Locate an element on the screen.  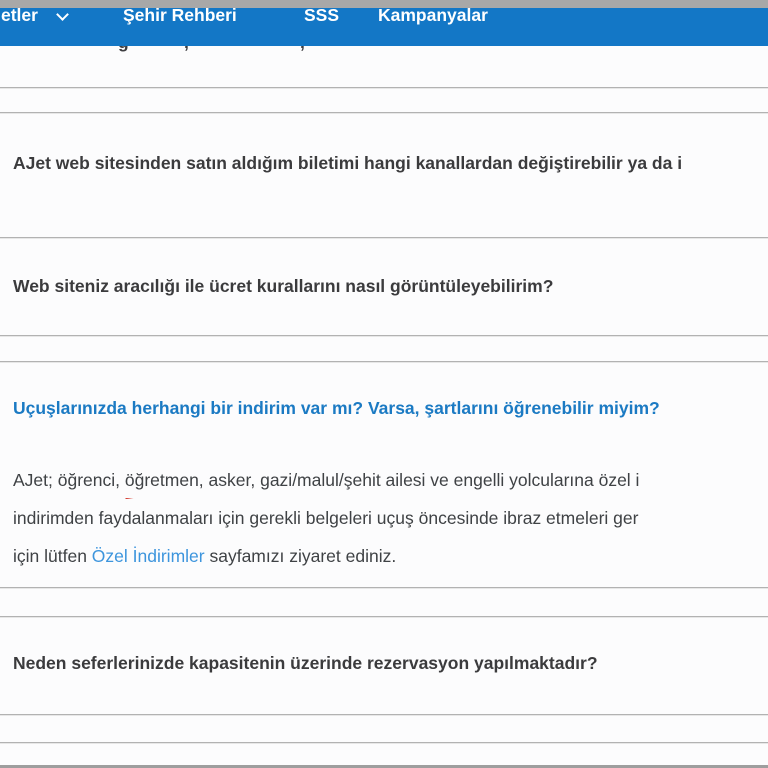
nav-item-label: Kampanyalar is located at coordinates (433, 15).